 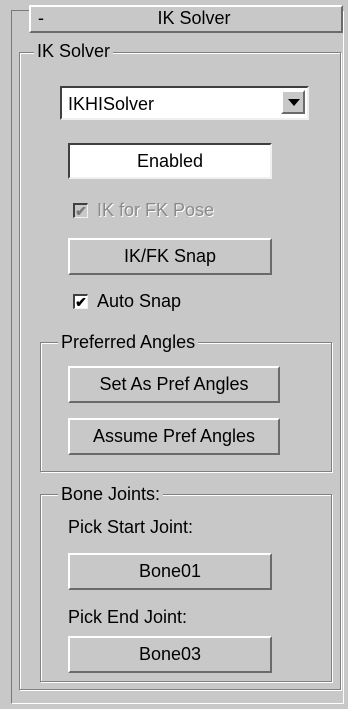 I want to click on solver-dropdown: IKHISolver, so click(x=184, y=103).